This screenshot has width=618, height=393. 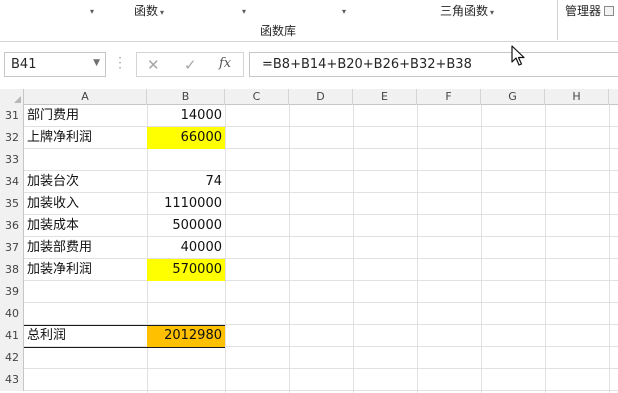 I want to click on column-header-g: G, so click(x=513, y=97).